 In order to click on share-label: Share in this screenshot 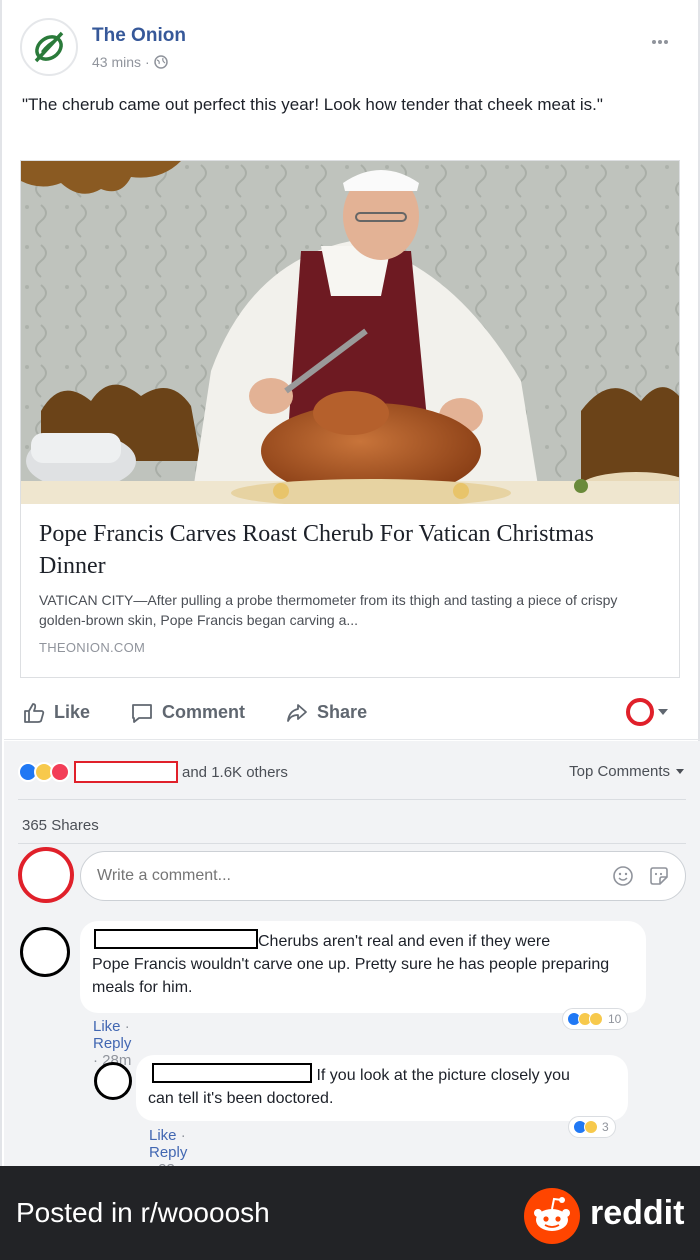, I will do `click(342, 712)`.